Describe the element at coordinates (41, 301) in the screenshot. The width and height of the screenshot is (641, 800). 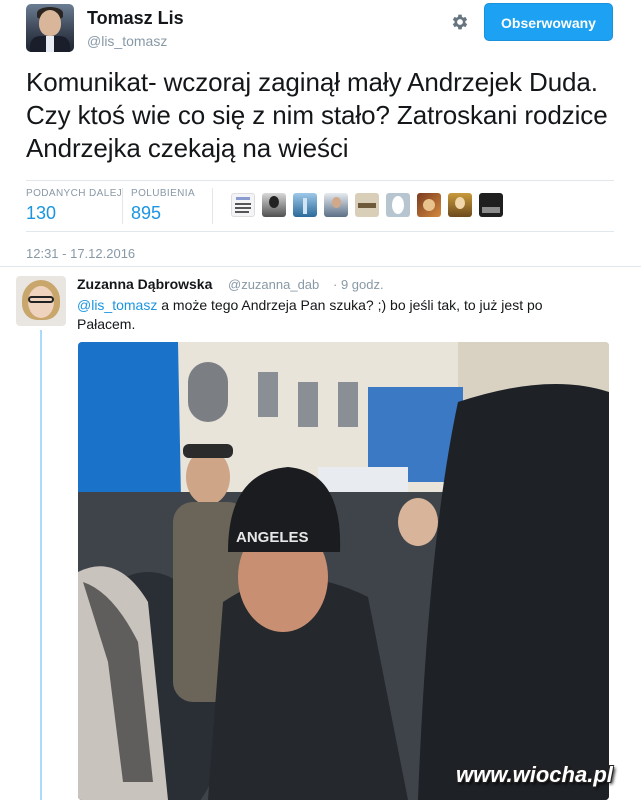
I see `reply-avatar` at that location.